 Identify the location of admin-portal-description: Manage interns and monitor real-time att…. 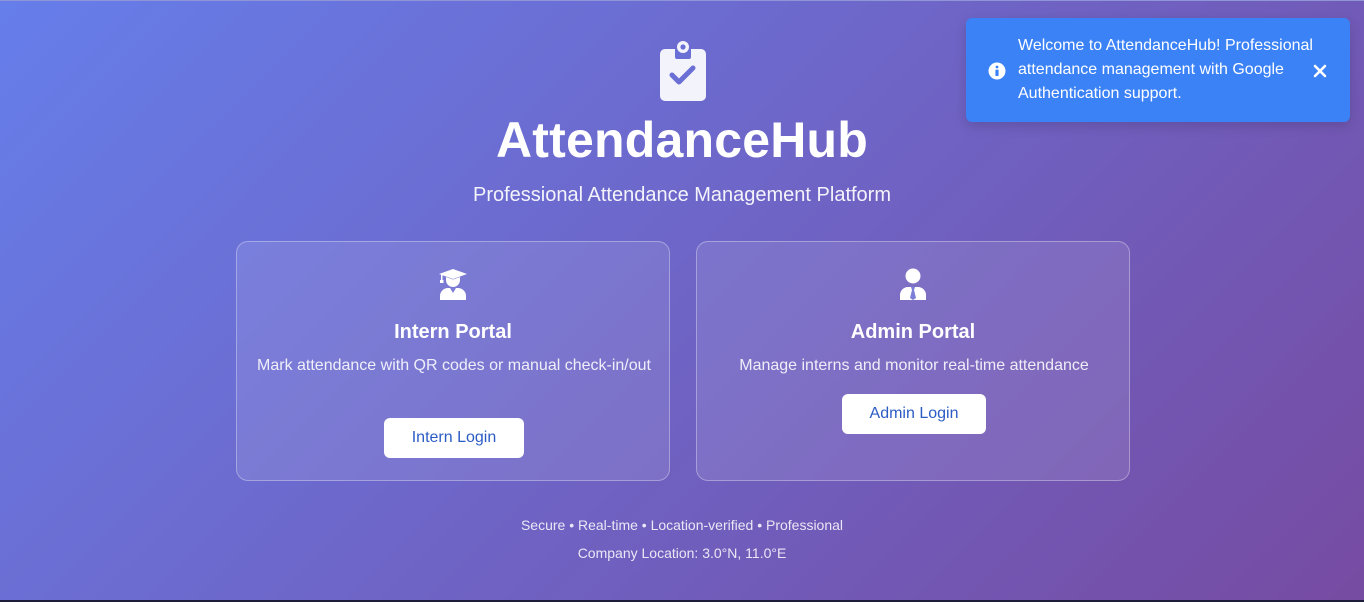
(914, 365).